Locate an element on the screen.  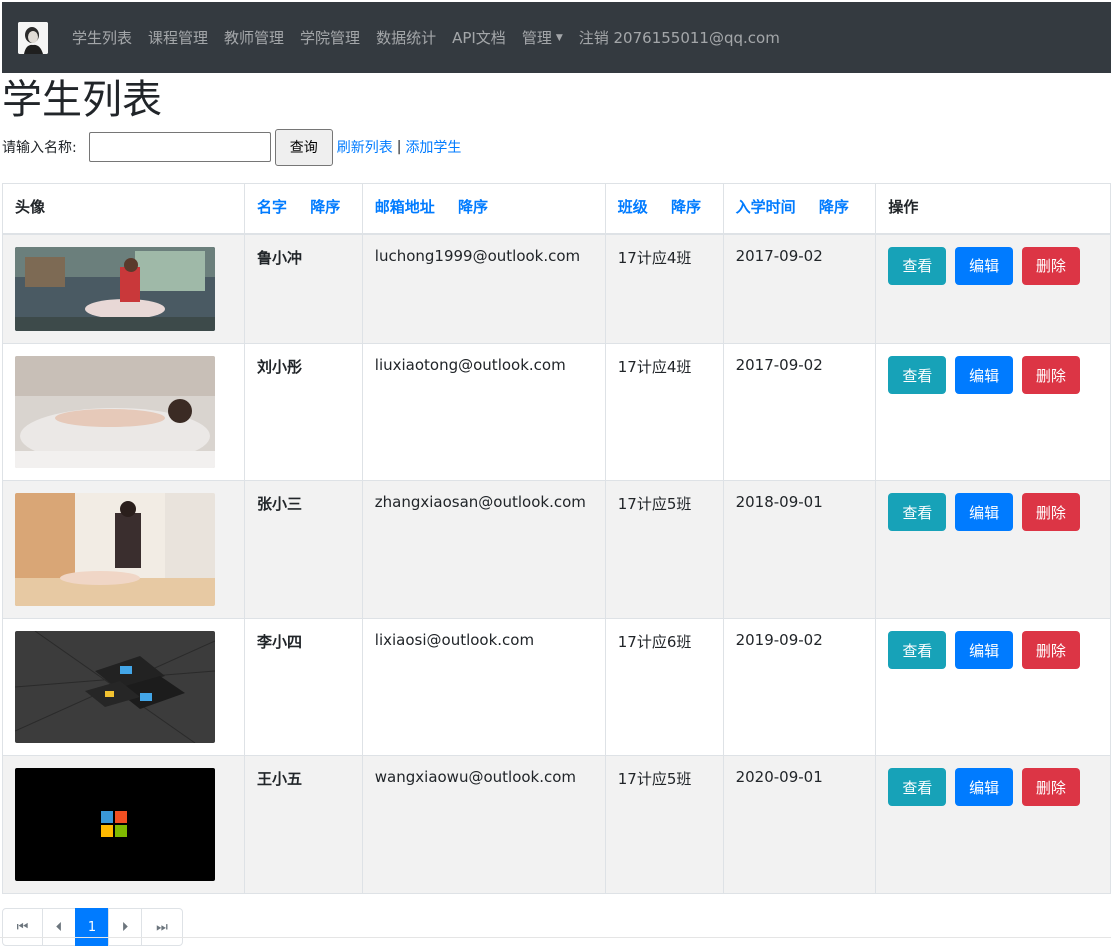
current-page-number: 1 is located at coordinates (92, 927).